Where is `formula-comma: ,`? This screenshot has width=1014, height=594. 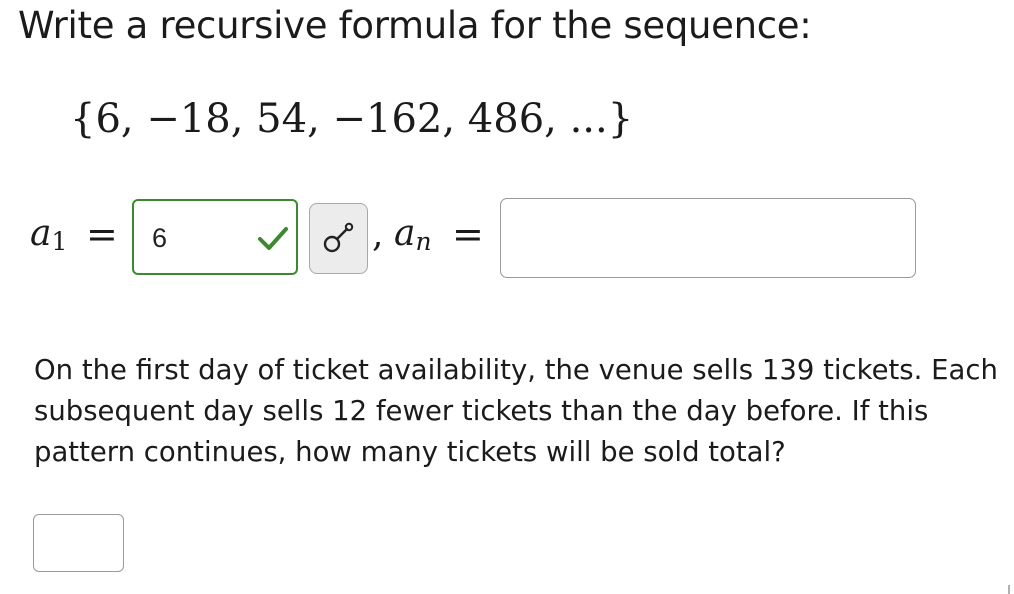
formula-comma: , is located at coordinates (378, 234).